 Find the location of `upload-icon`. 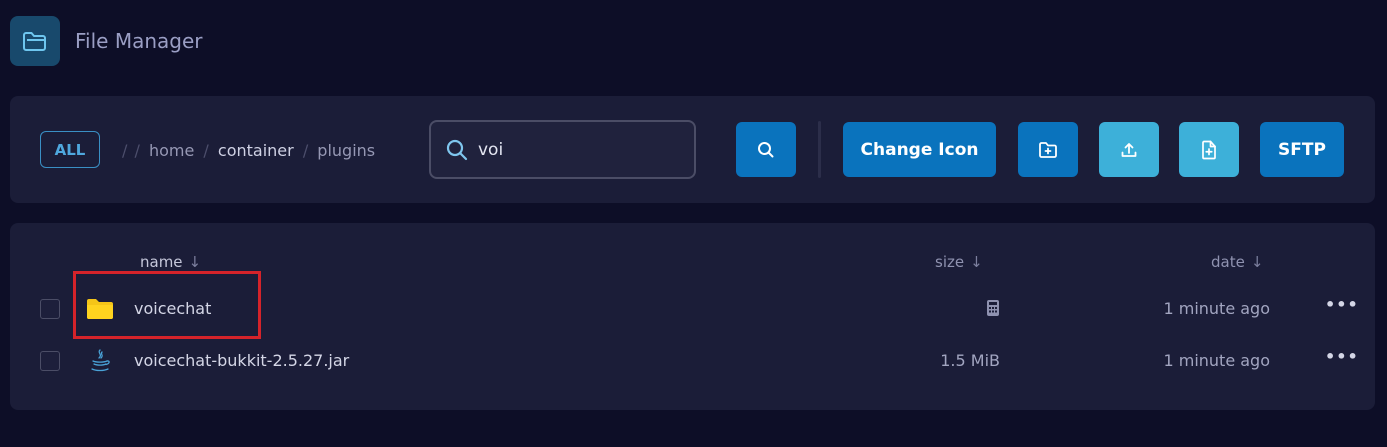

upload-icon is located at coordinates (1129, 149).